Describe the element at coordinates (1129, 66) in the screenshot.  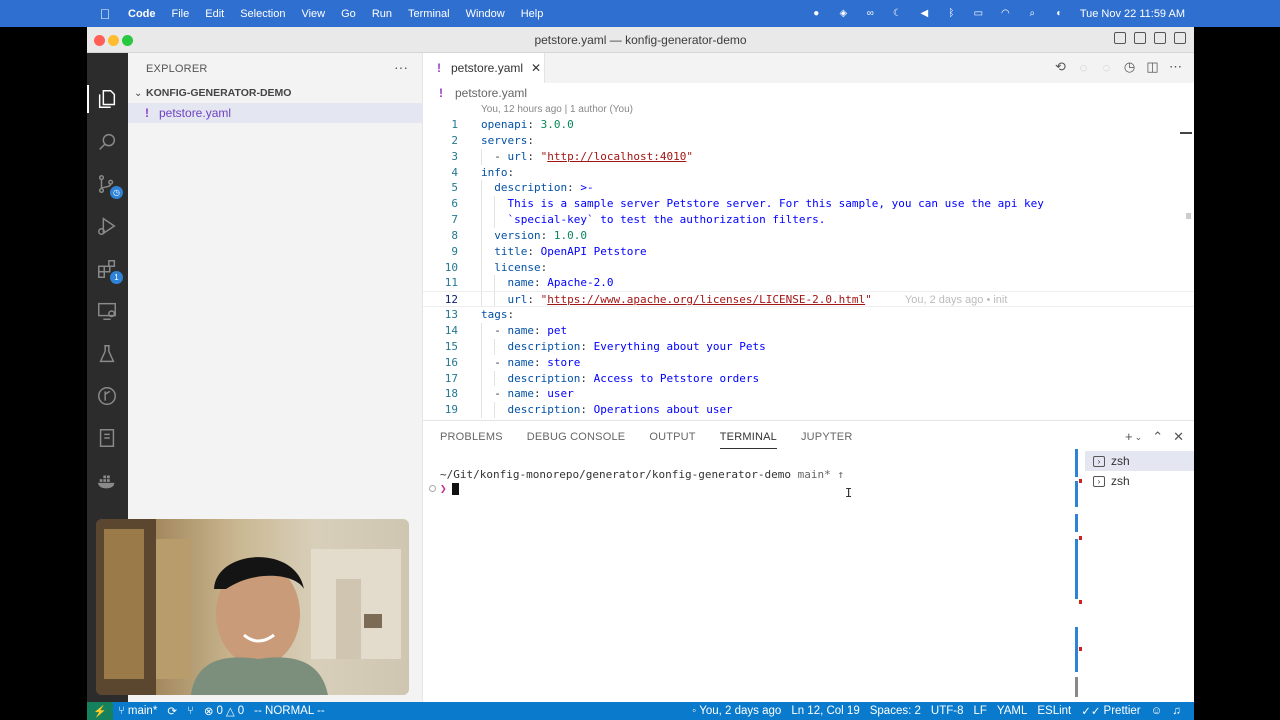
I see `timeline-icon: ◷` at that location.